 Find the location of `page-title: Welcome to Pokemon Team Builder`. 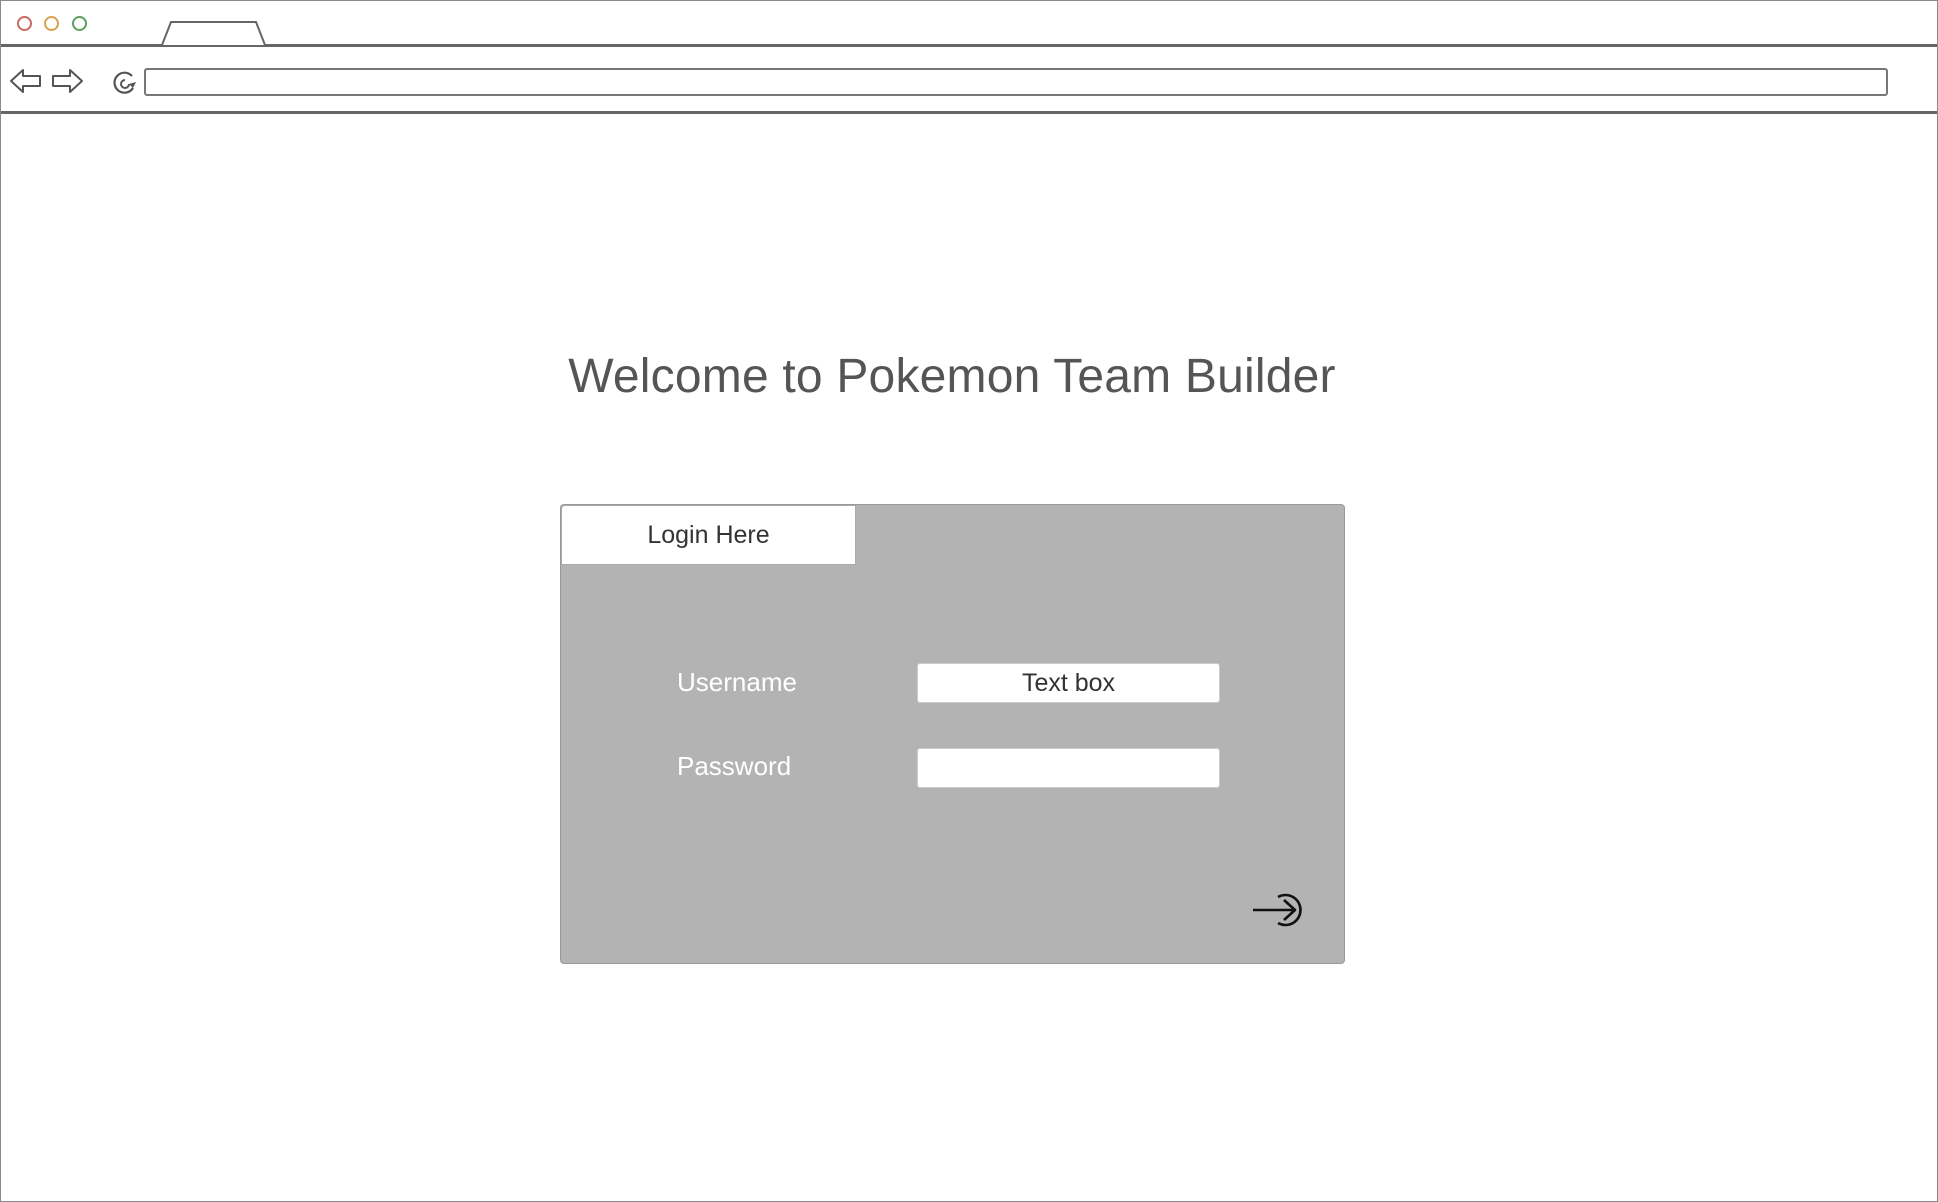

page-title: Welcome to Pokemon Team Builder is located at coordinates (952, 376).